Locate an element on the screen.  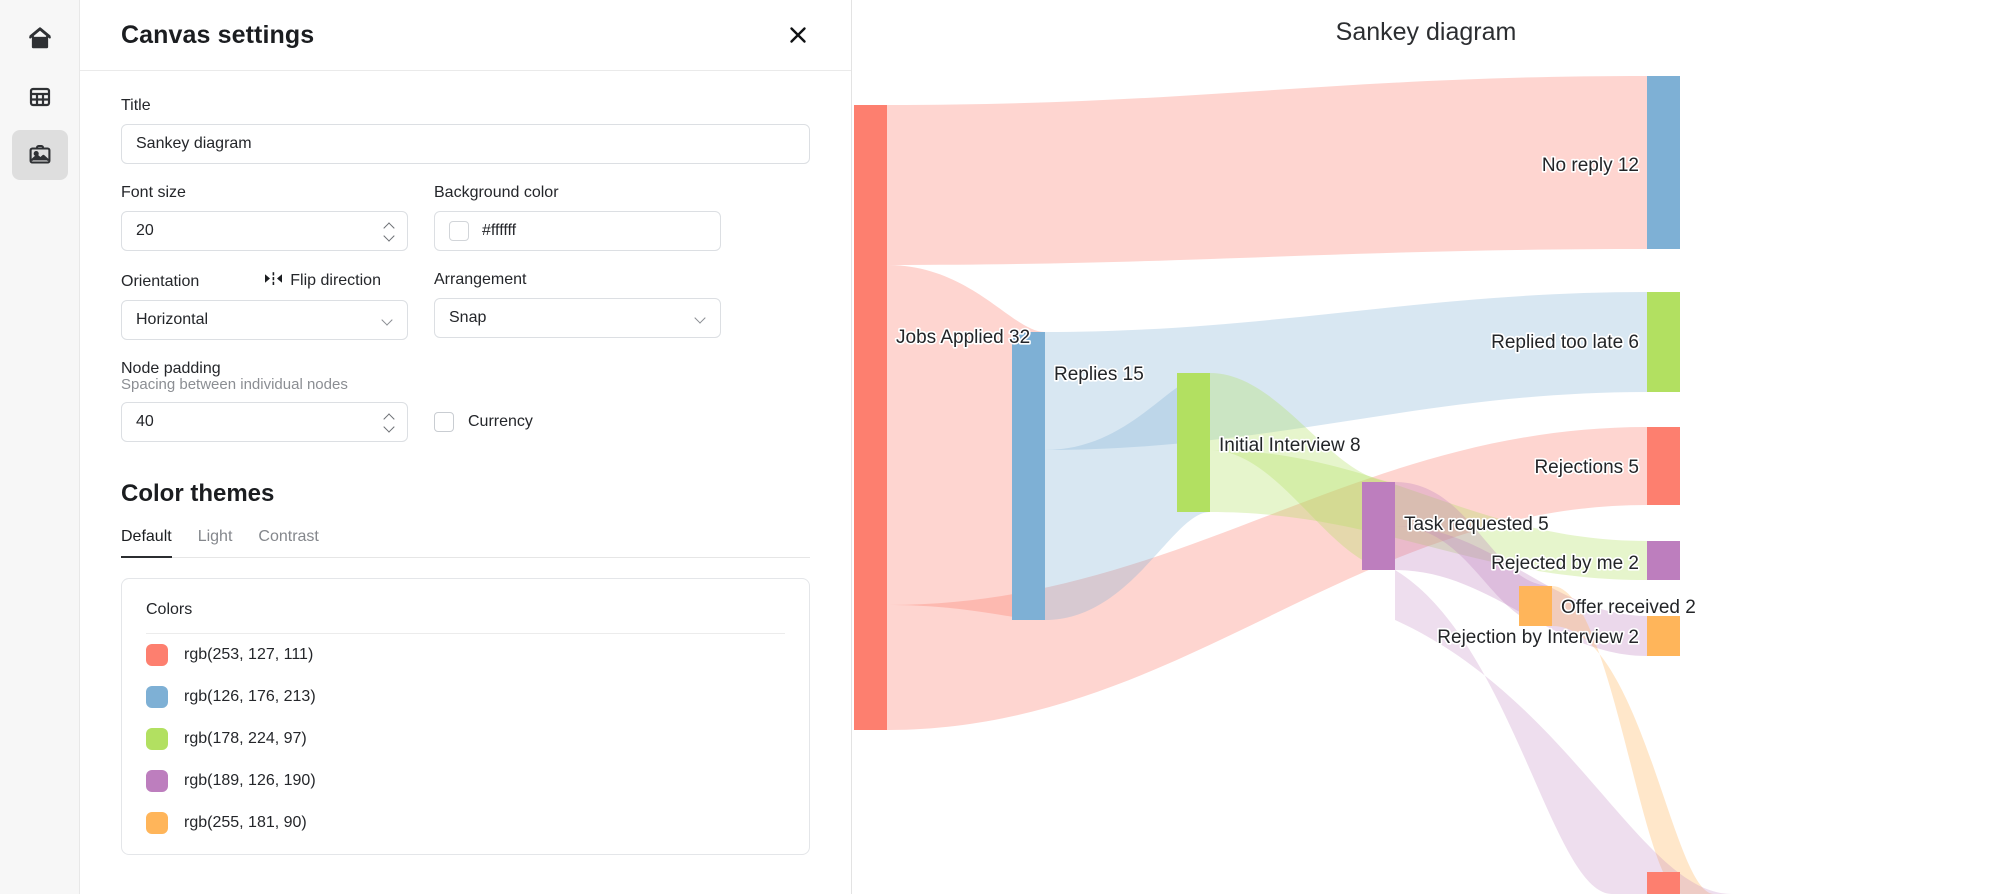
list-item: rgb(126, 176, 213) is located at coordinates (465, 697).